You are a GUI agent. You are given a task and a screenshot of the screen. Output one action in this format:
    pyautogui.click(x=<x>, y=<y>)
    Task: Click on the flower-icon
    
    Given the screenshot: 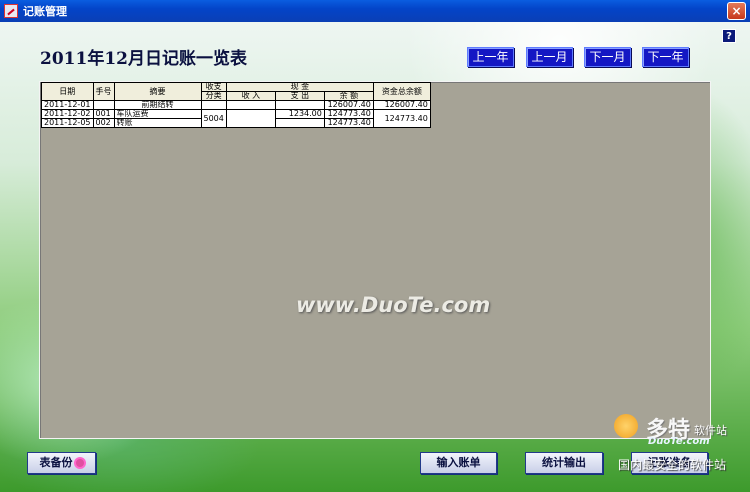 What is the action you would take?
    pyautogui.click(x=79, y=463)
    